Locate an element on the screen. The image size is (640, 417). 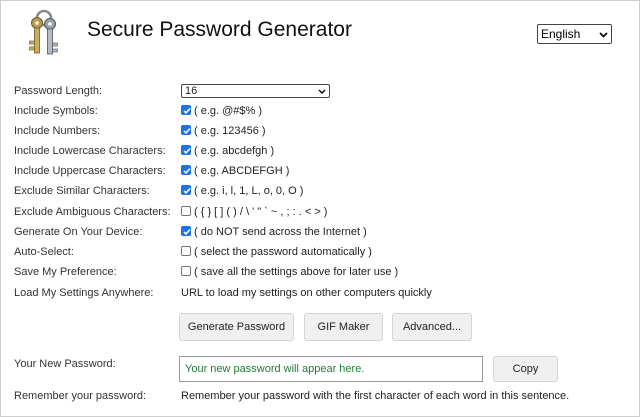
option-label: Exclude Similar Characters: is located at coordinates (82, 191).